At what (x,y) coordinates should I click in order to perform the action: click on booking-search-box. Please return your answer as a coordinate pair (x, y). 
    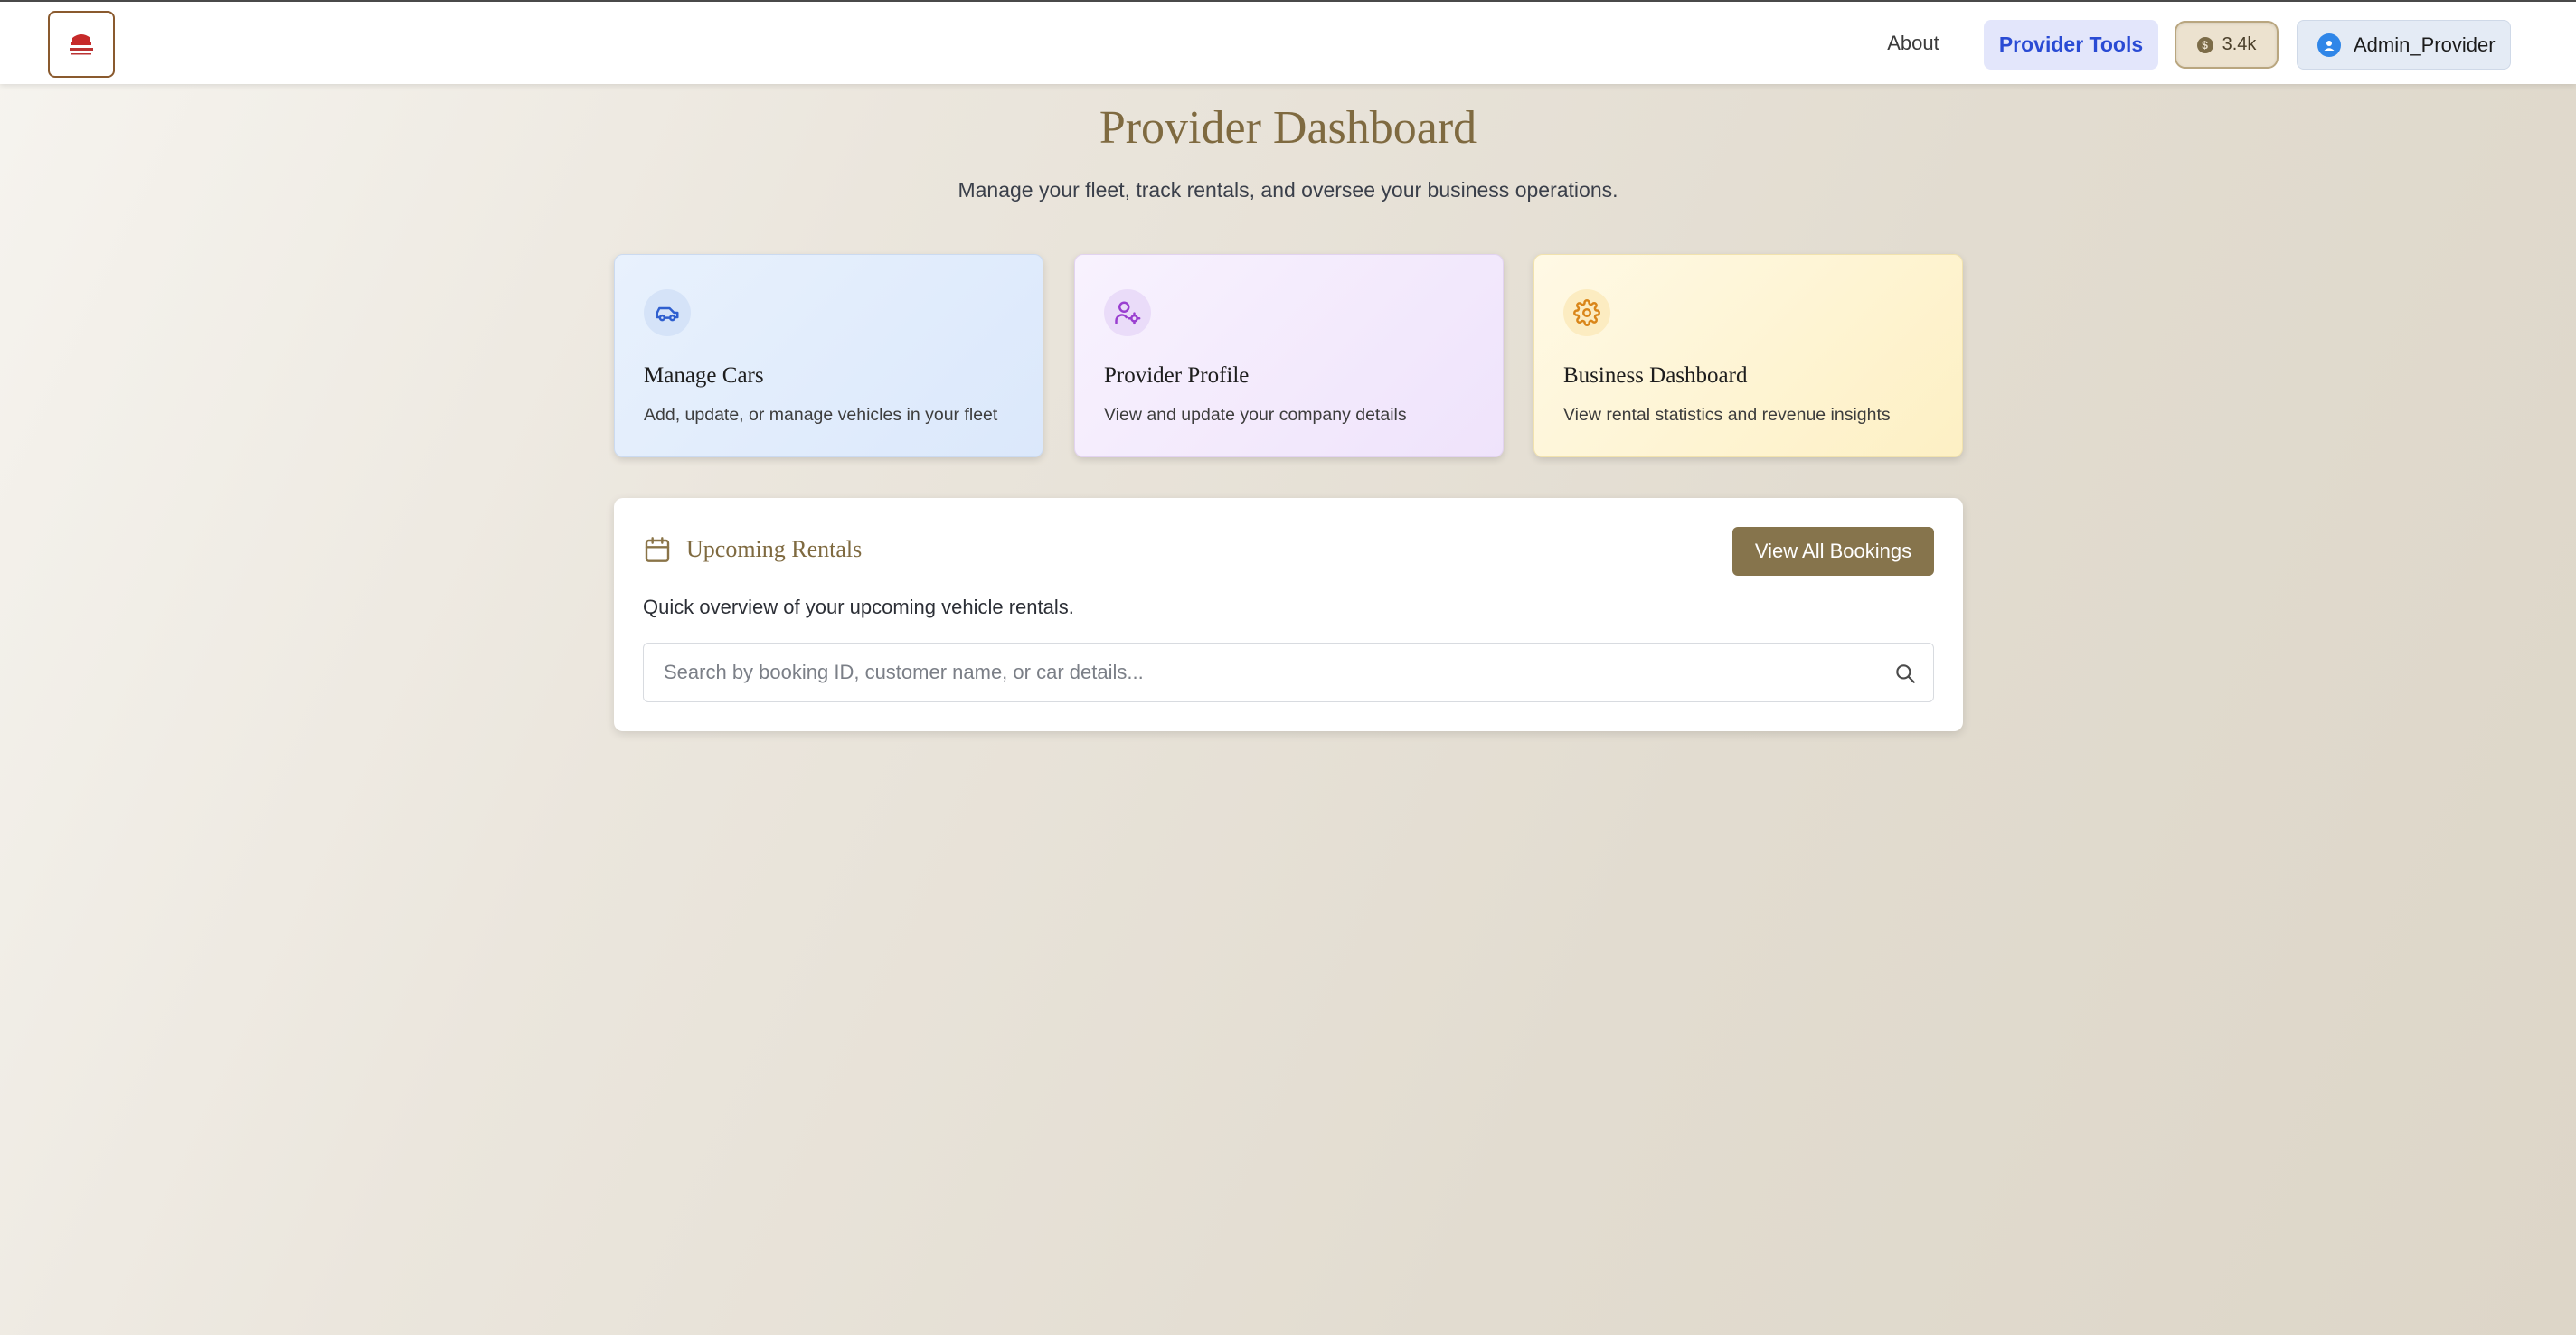
    Looking at the image, I should click on (1288, 672).